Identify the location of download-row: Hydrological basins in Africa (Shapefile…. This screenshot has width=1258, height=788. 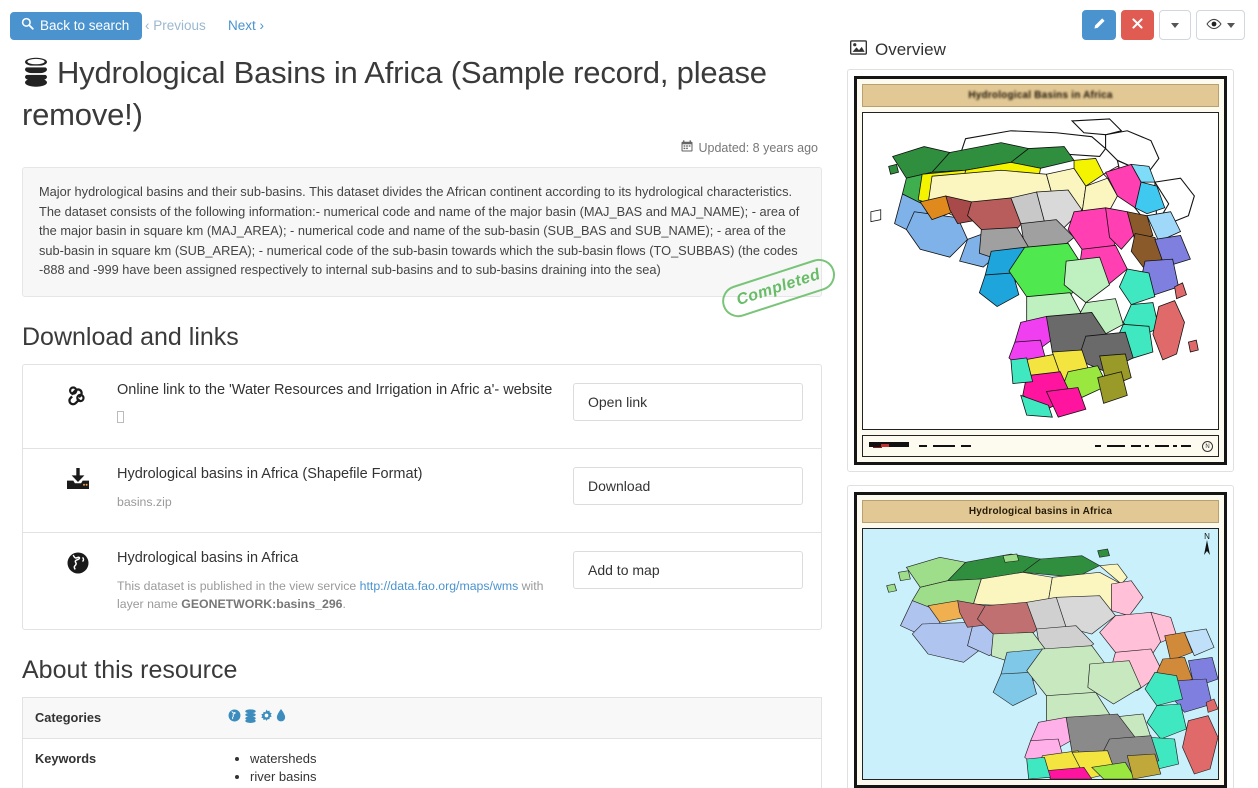
(422, 491).